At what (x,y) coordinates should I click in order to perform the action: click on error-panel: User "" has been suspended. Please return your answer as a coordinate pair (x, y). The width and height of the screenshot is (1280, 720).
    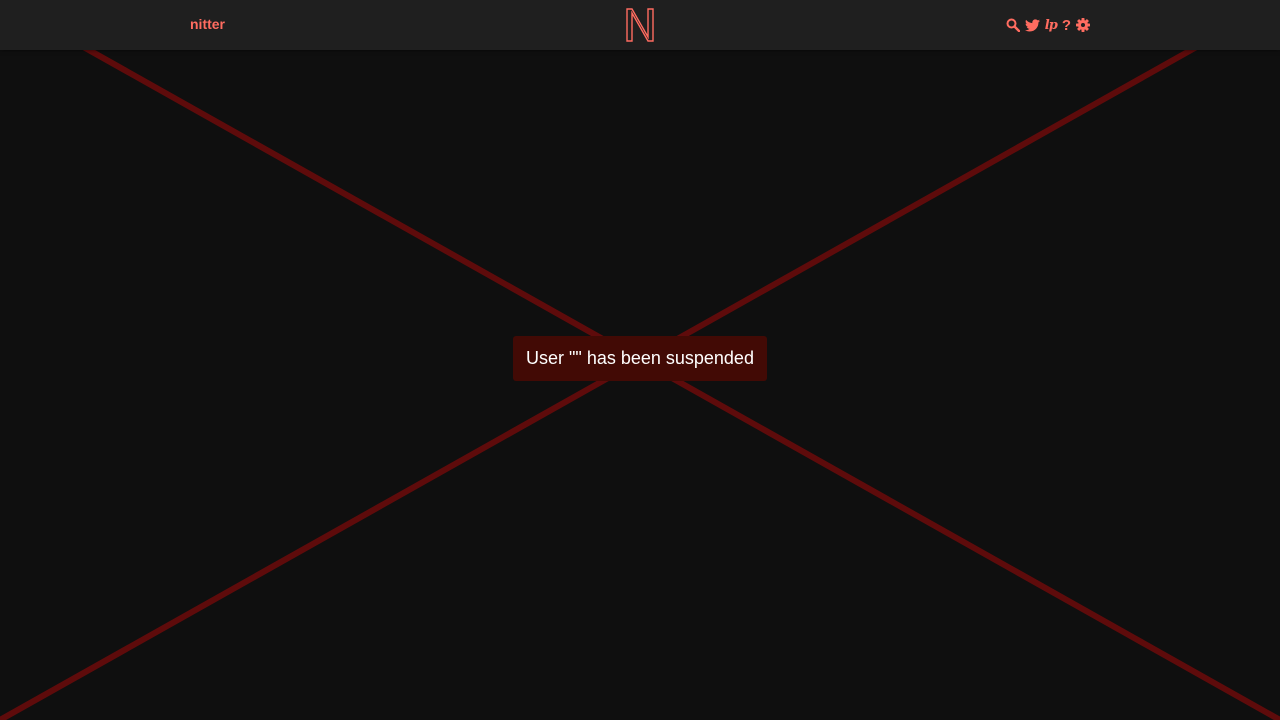
    Looking at the image, I should click on (640, 358).